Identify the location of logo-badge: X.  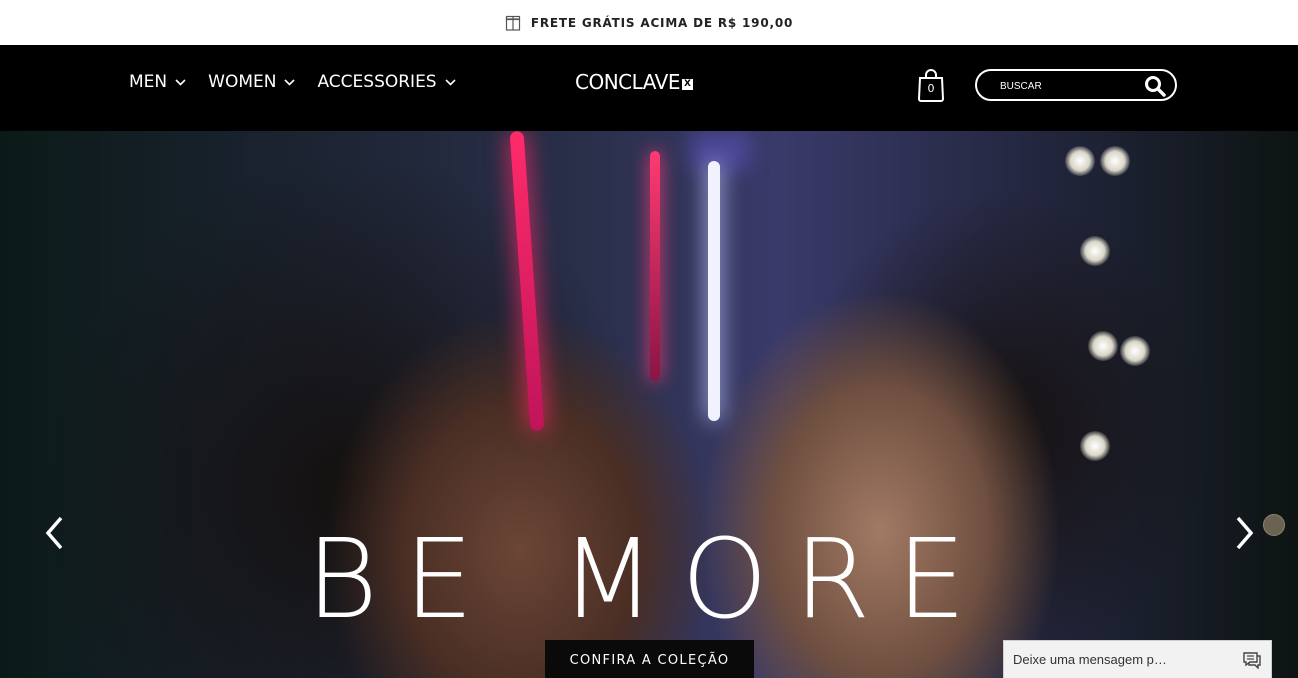
(687, 84).